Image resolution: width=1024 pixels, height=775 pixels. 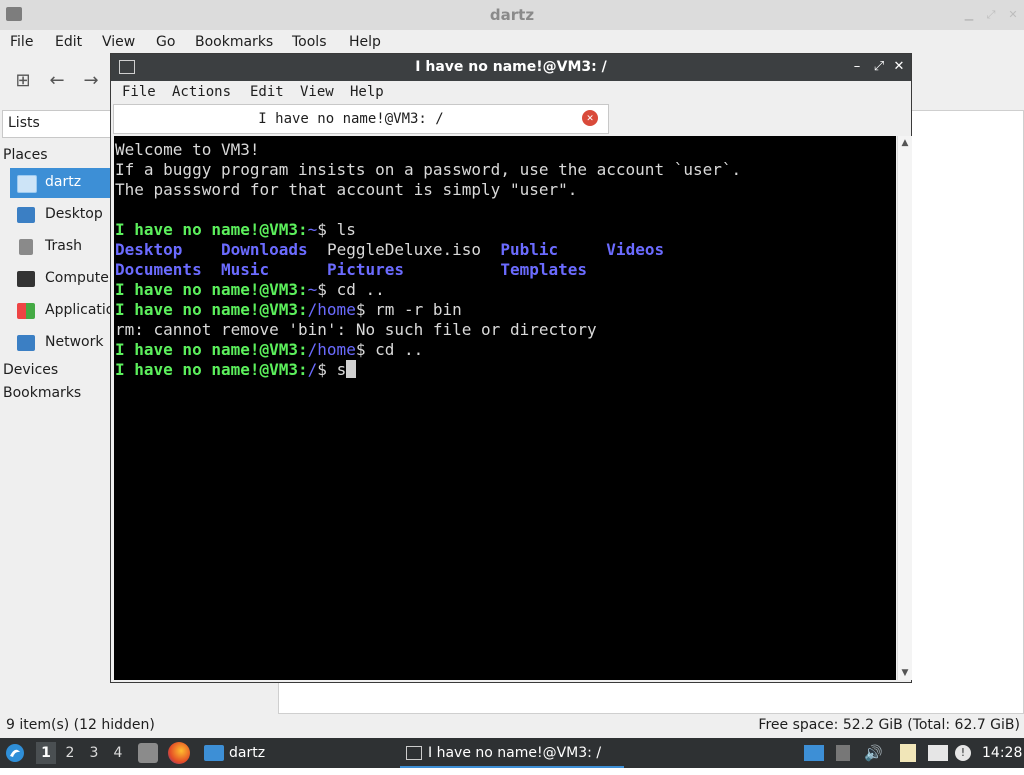 What do you see at coordinates (74, 342) in the screenshot?
I see `sidebar-item-label: Network` at bounding box center [74, 342].